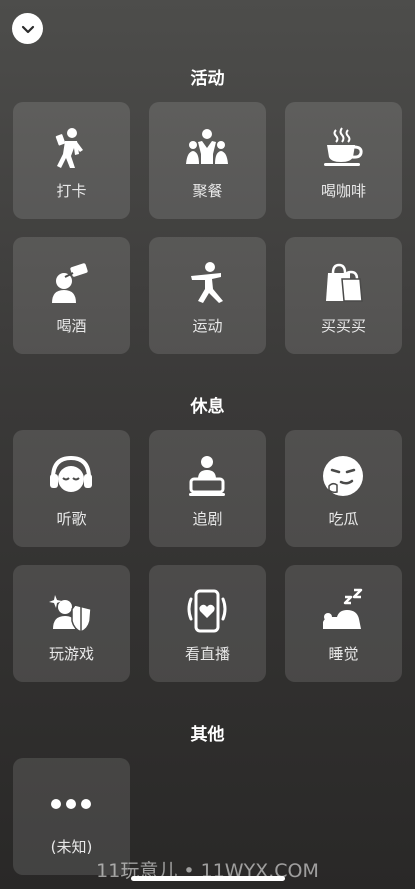 The image size is (415, 889). What do you see at coordinates (343, 476) in the screenshot?
I see `smirk-face-icon` at bounding box center [343, 476].